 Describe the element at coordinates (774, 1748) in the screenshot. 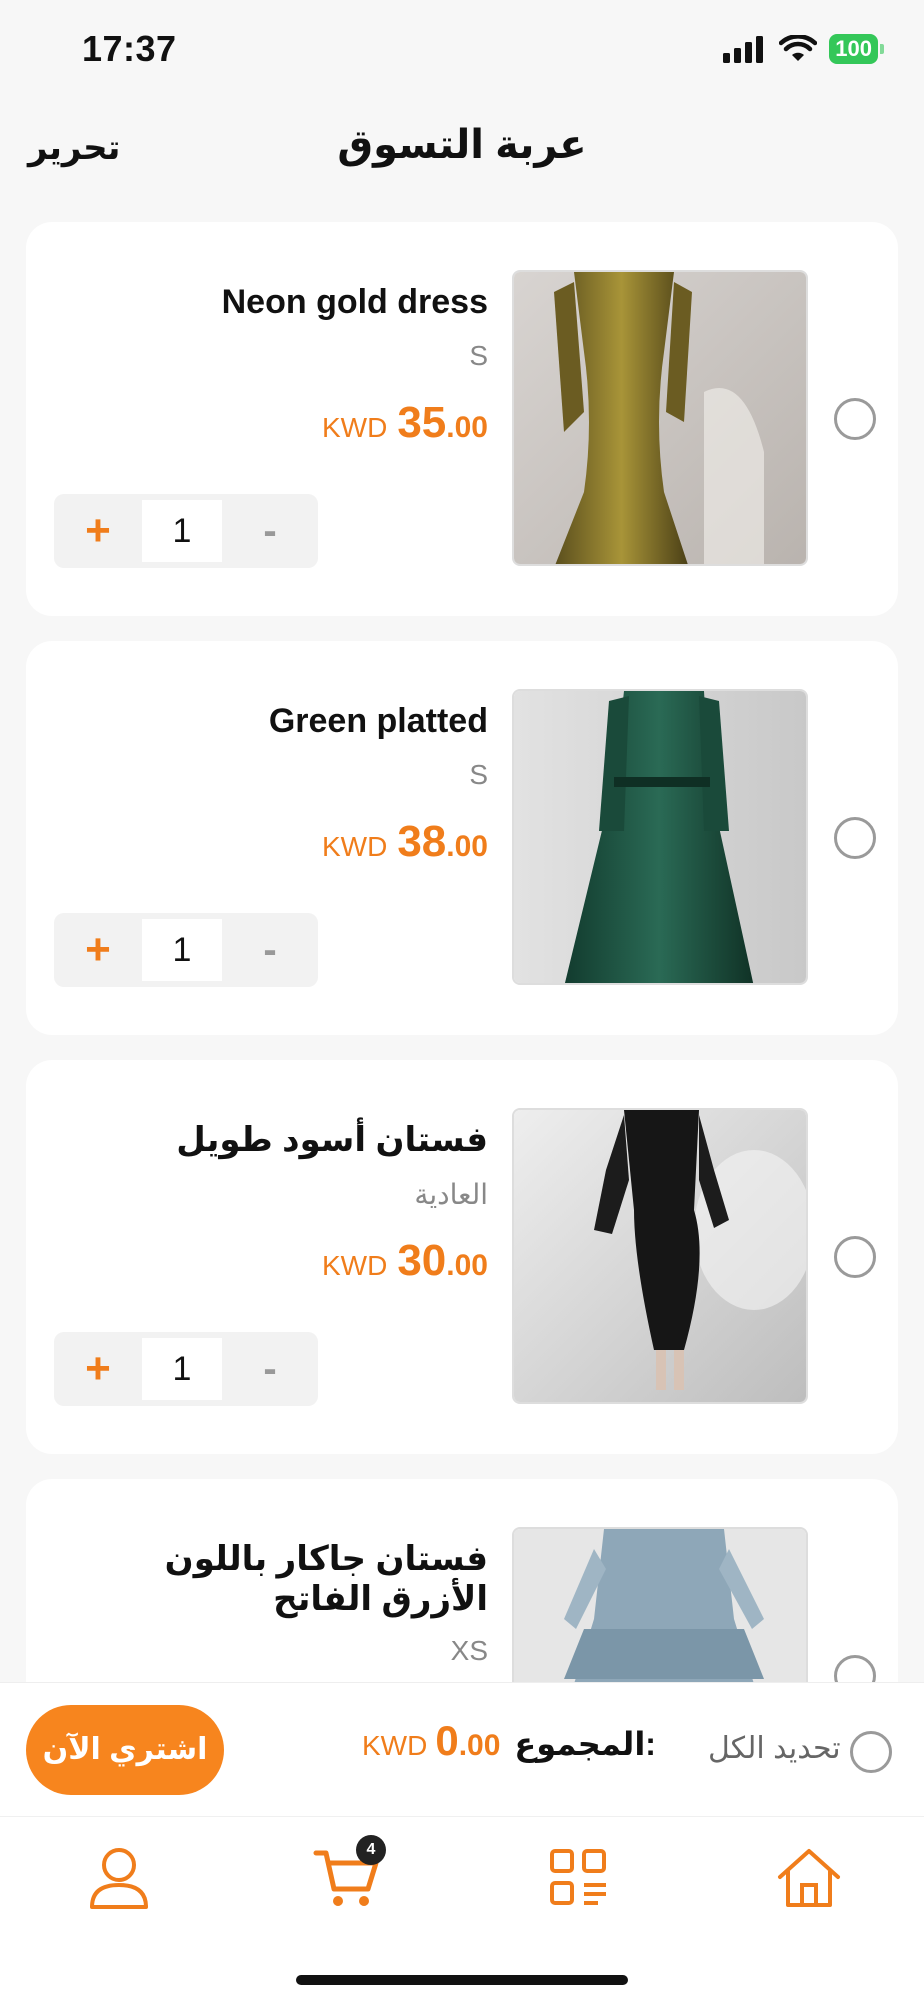

I see `select-all-label: تحديد الكل` at that location.